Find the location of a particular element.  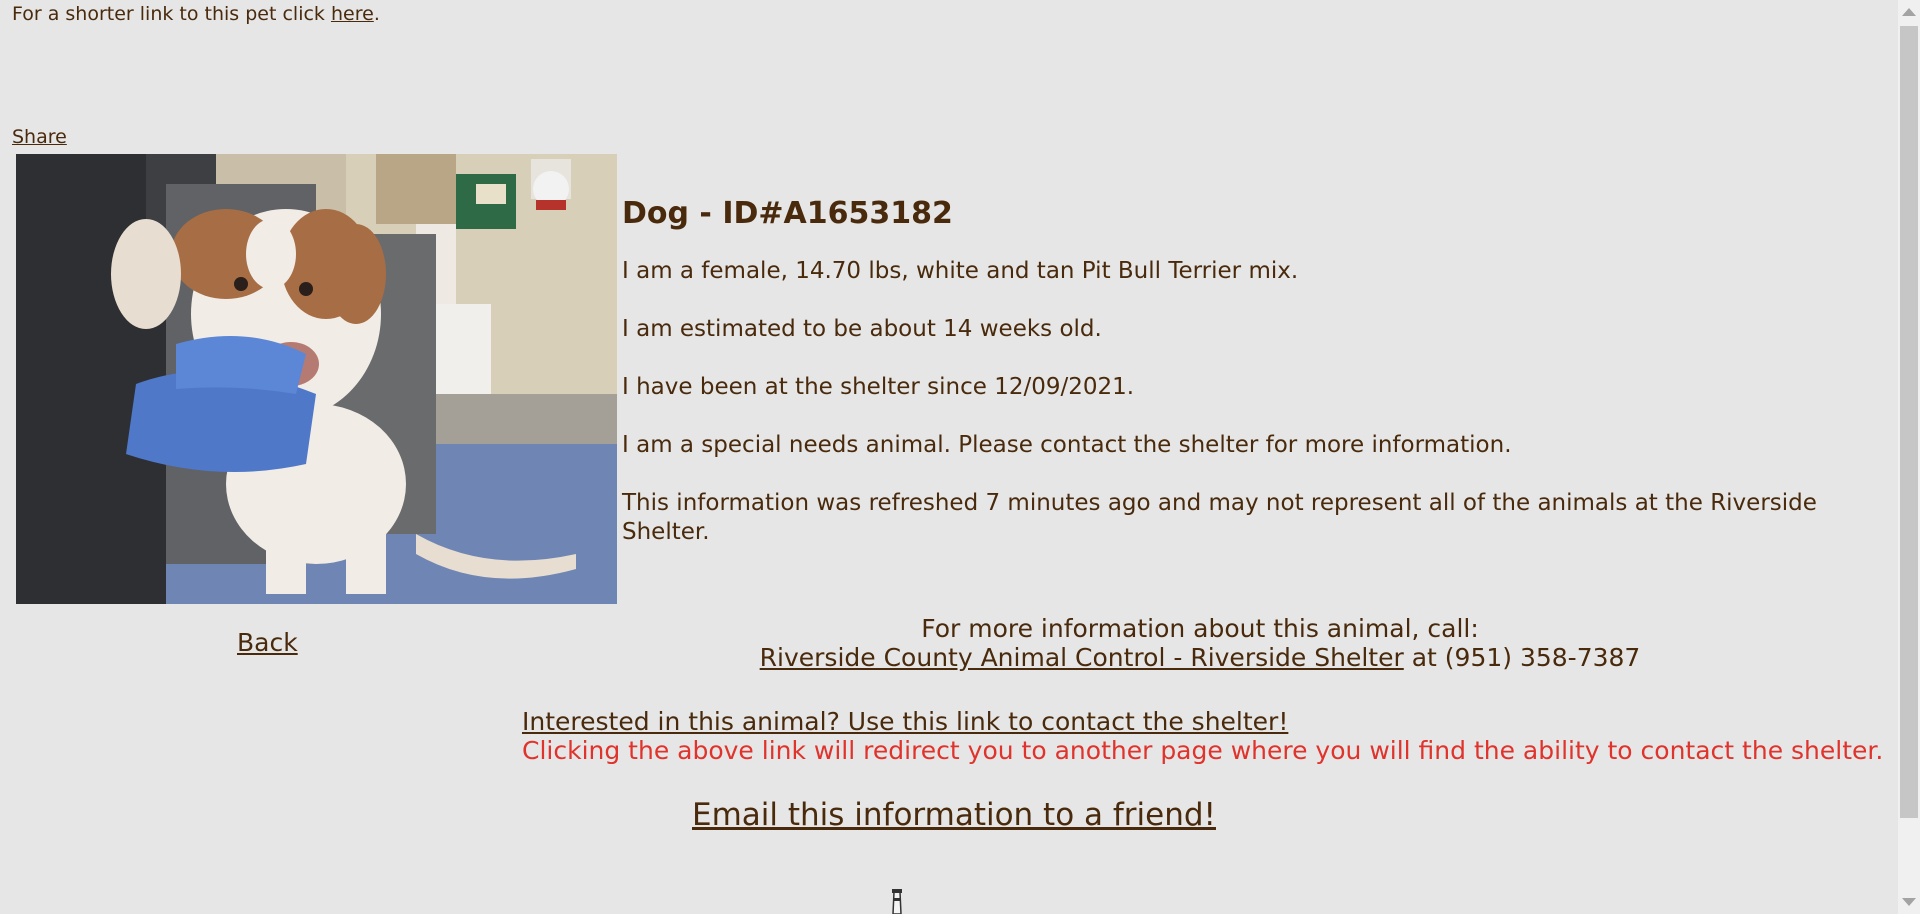

share-link: Share is located at coordinates (39, 137).